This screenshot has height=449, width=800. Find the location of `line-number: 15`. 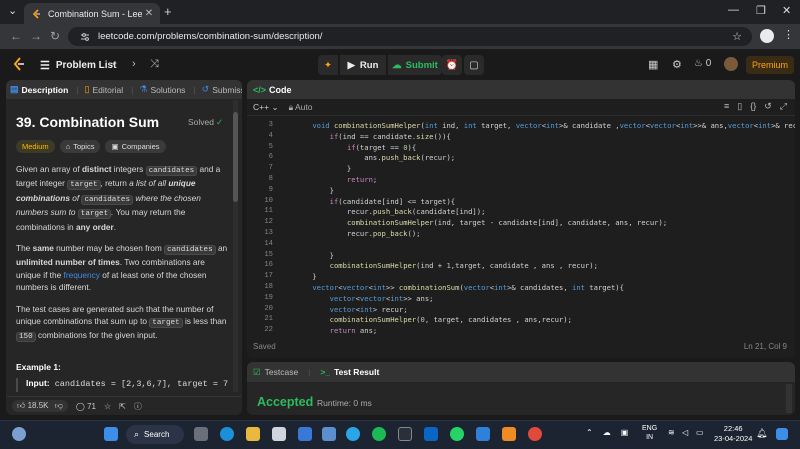

line-number: 15 is located at coordinates (268, 254).